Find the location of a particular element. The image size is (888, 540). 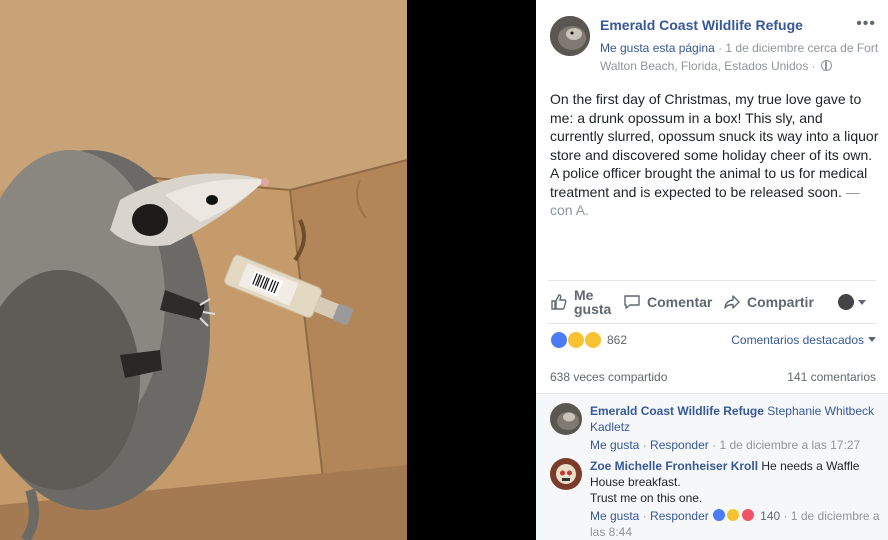

comment-reactions: 140 is located at coordinates (747, 515).